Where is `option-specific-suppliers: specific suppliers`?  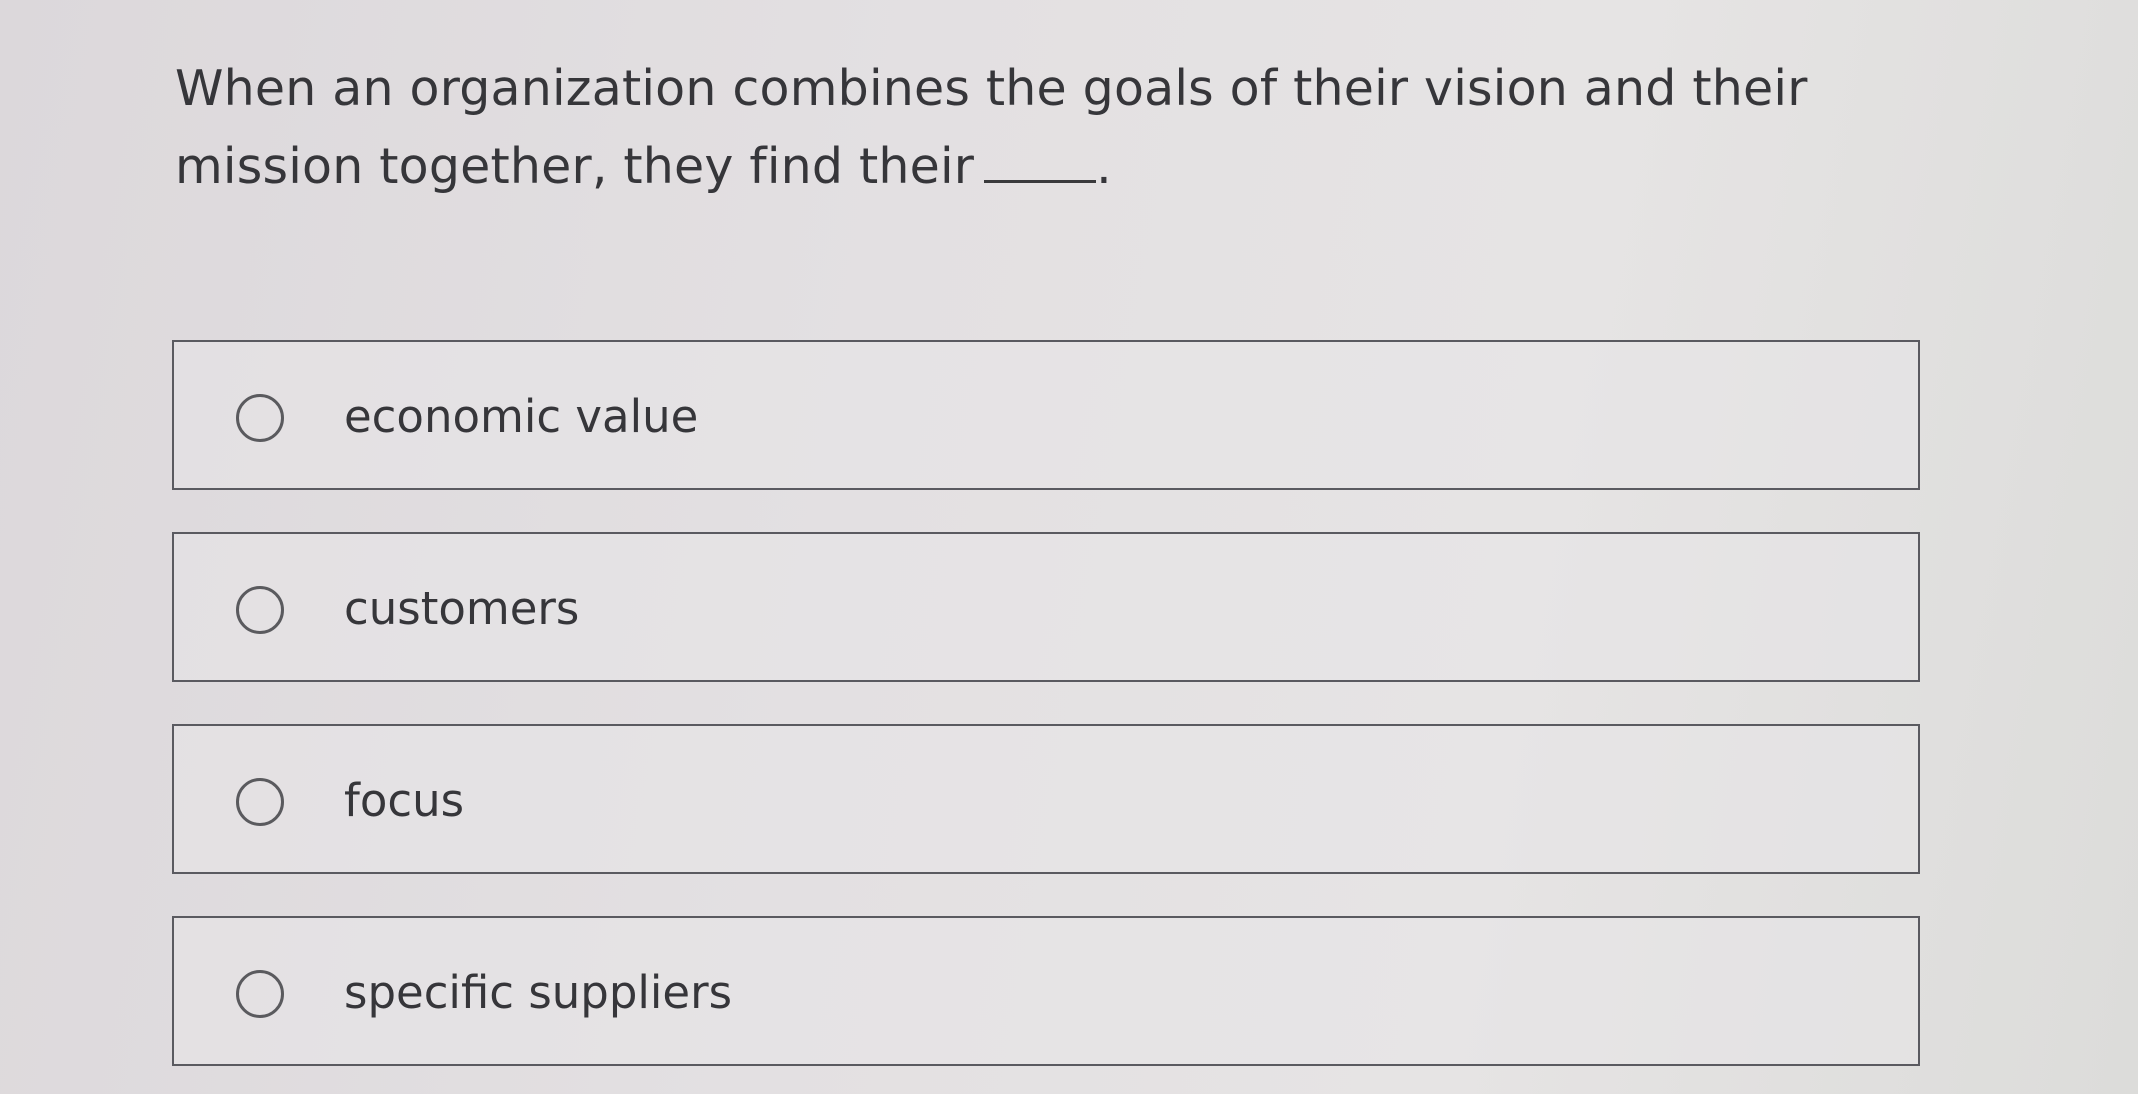 option-specific-suppliers: specific suppliers is located at coordinates (1046, 991).